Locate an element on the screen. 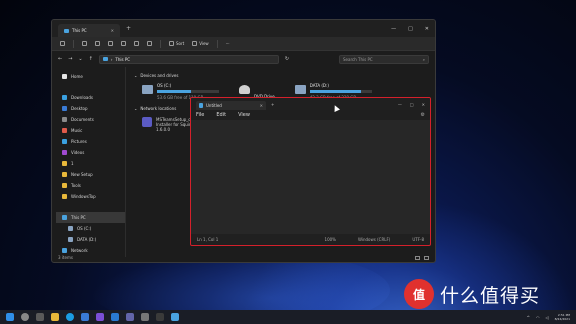 This screenshot has width=576, height=324. more-button: ··· is located at coordinates (228, 43).